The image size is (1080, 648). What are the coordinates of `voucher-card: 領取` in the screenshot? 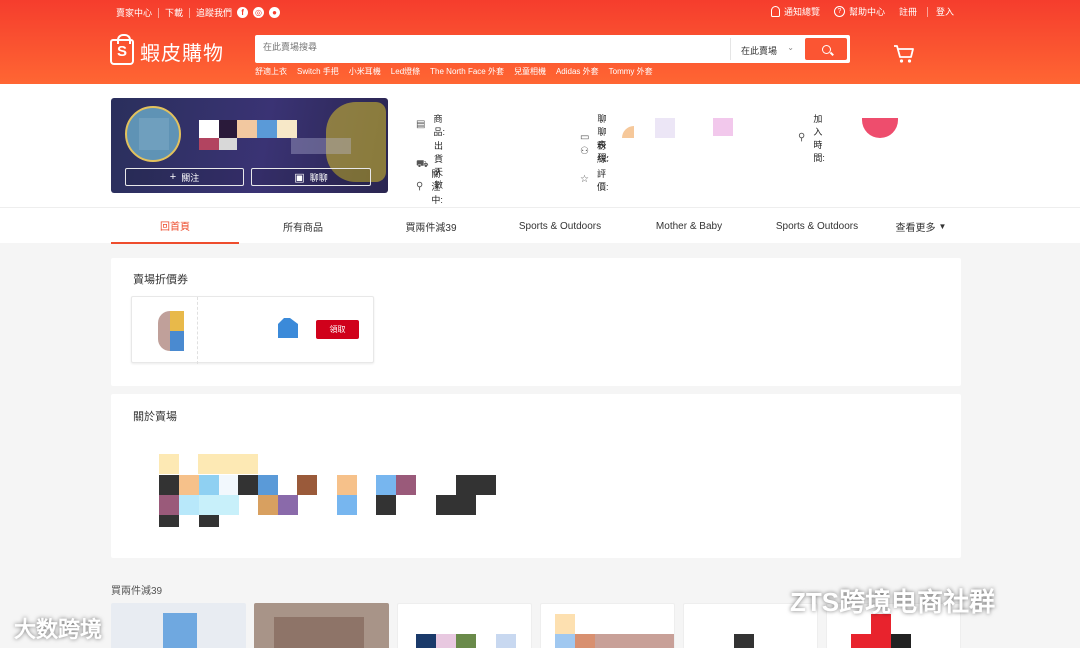 It's located at (252, 330).